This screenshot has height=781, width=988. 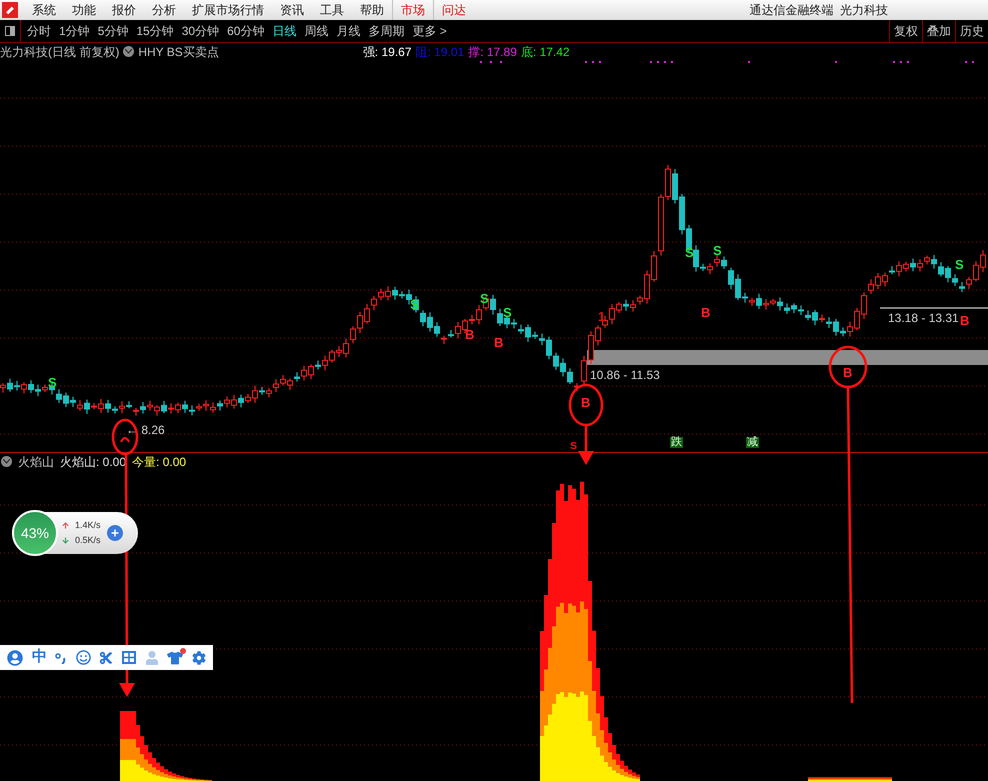 I want to click on shirt-icon, so click(x=175, y=658).